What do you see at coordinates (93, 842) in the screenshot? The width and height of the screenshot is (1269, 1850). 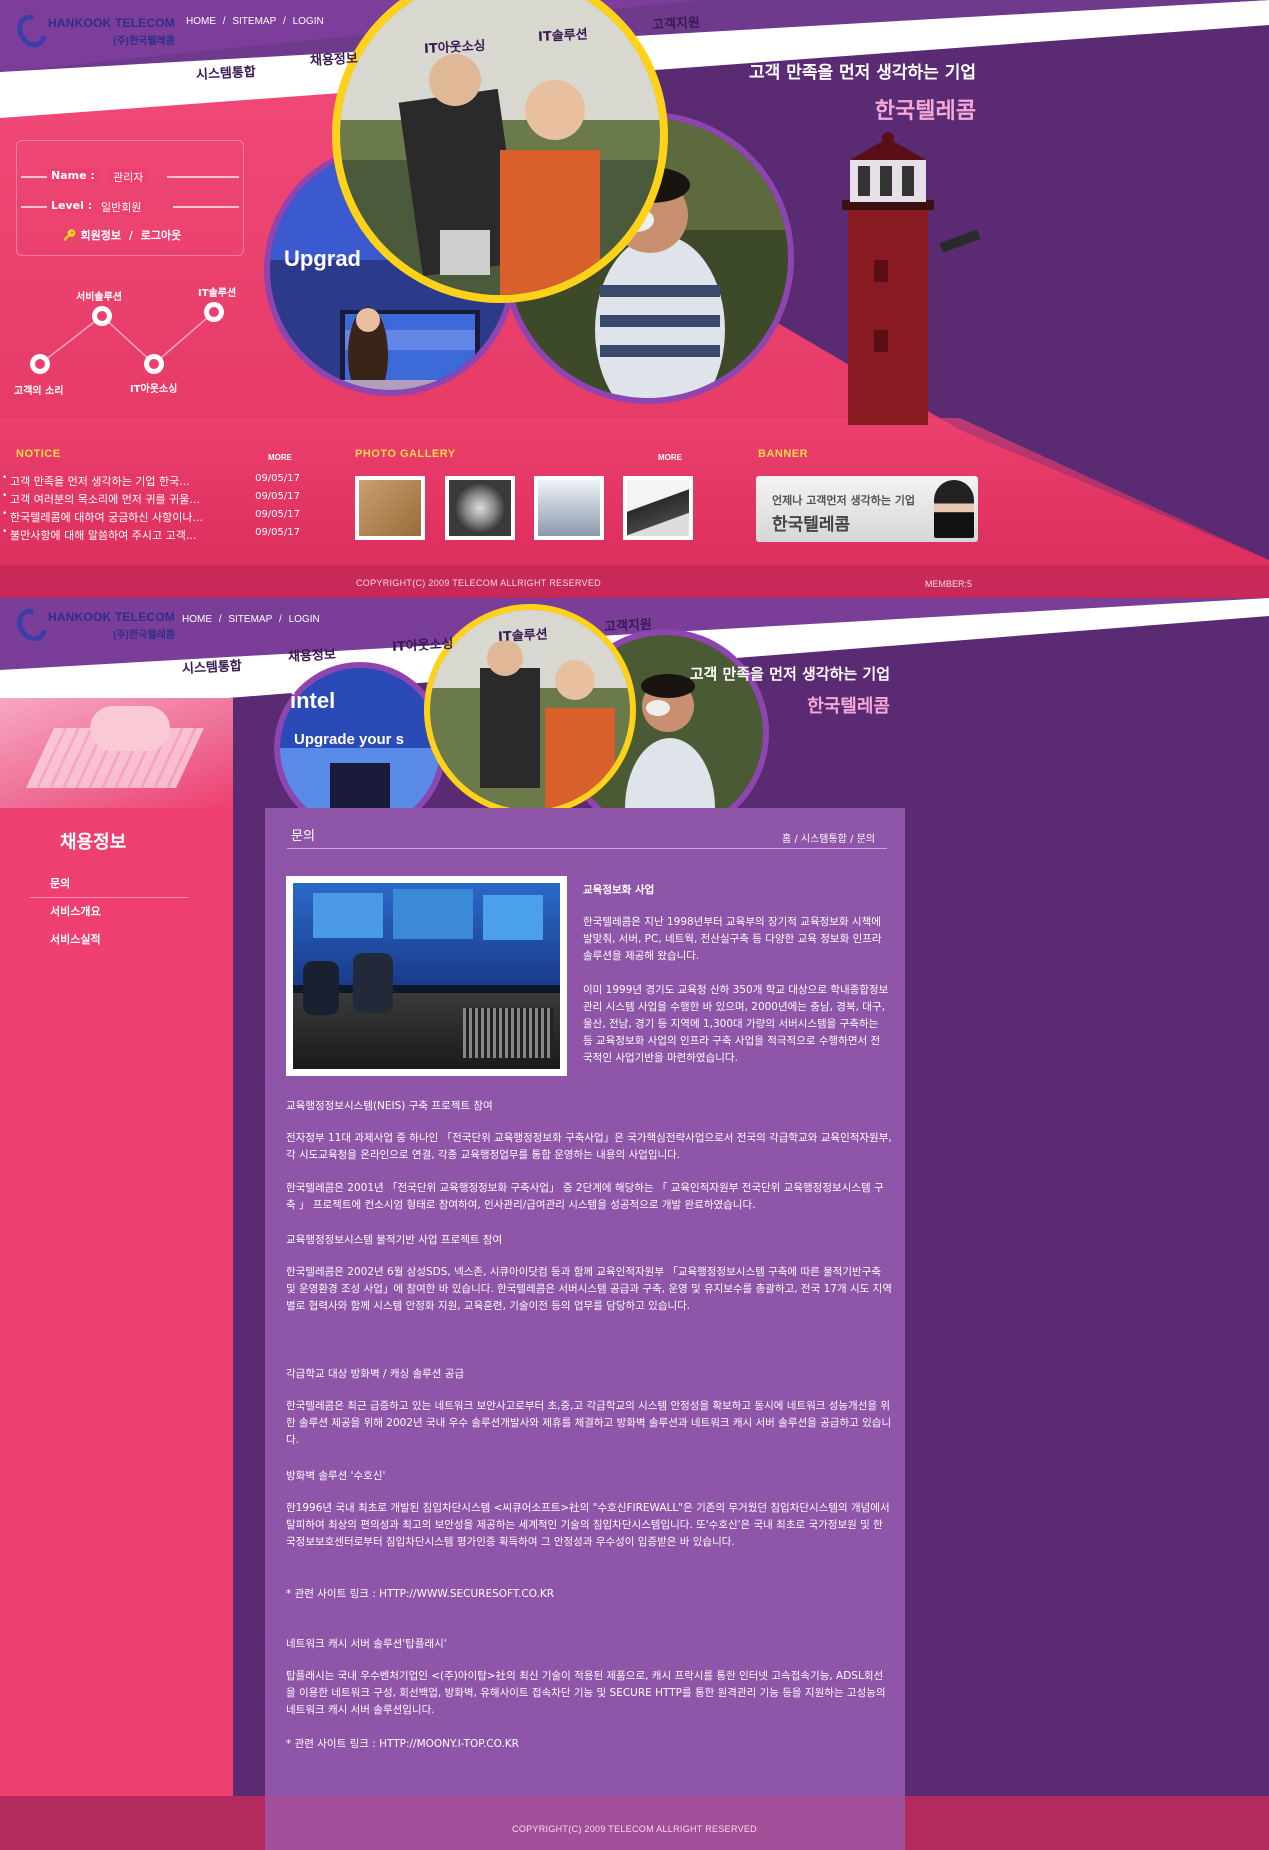 I see `sidebar-title: 채용정보` at bounding box center [93, 842].